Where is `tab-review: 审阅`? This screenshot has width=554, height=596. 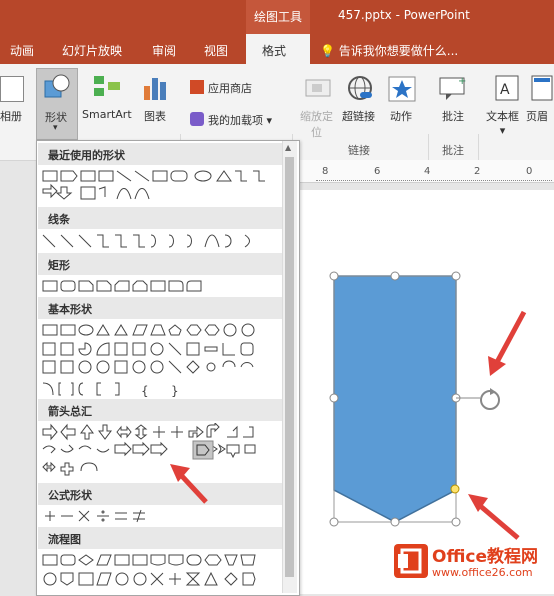 tab-review: 审阅 is located at coordinates (164, 50).